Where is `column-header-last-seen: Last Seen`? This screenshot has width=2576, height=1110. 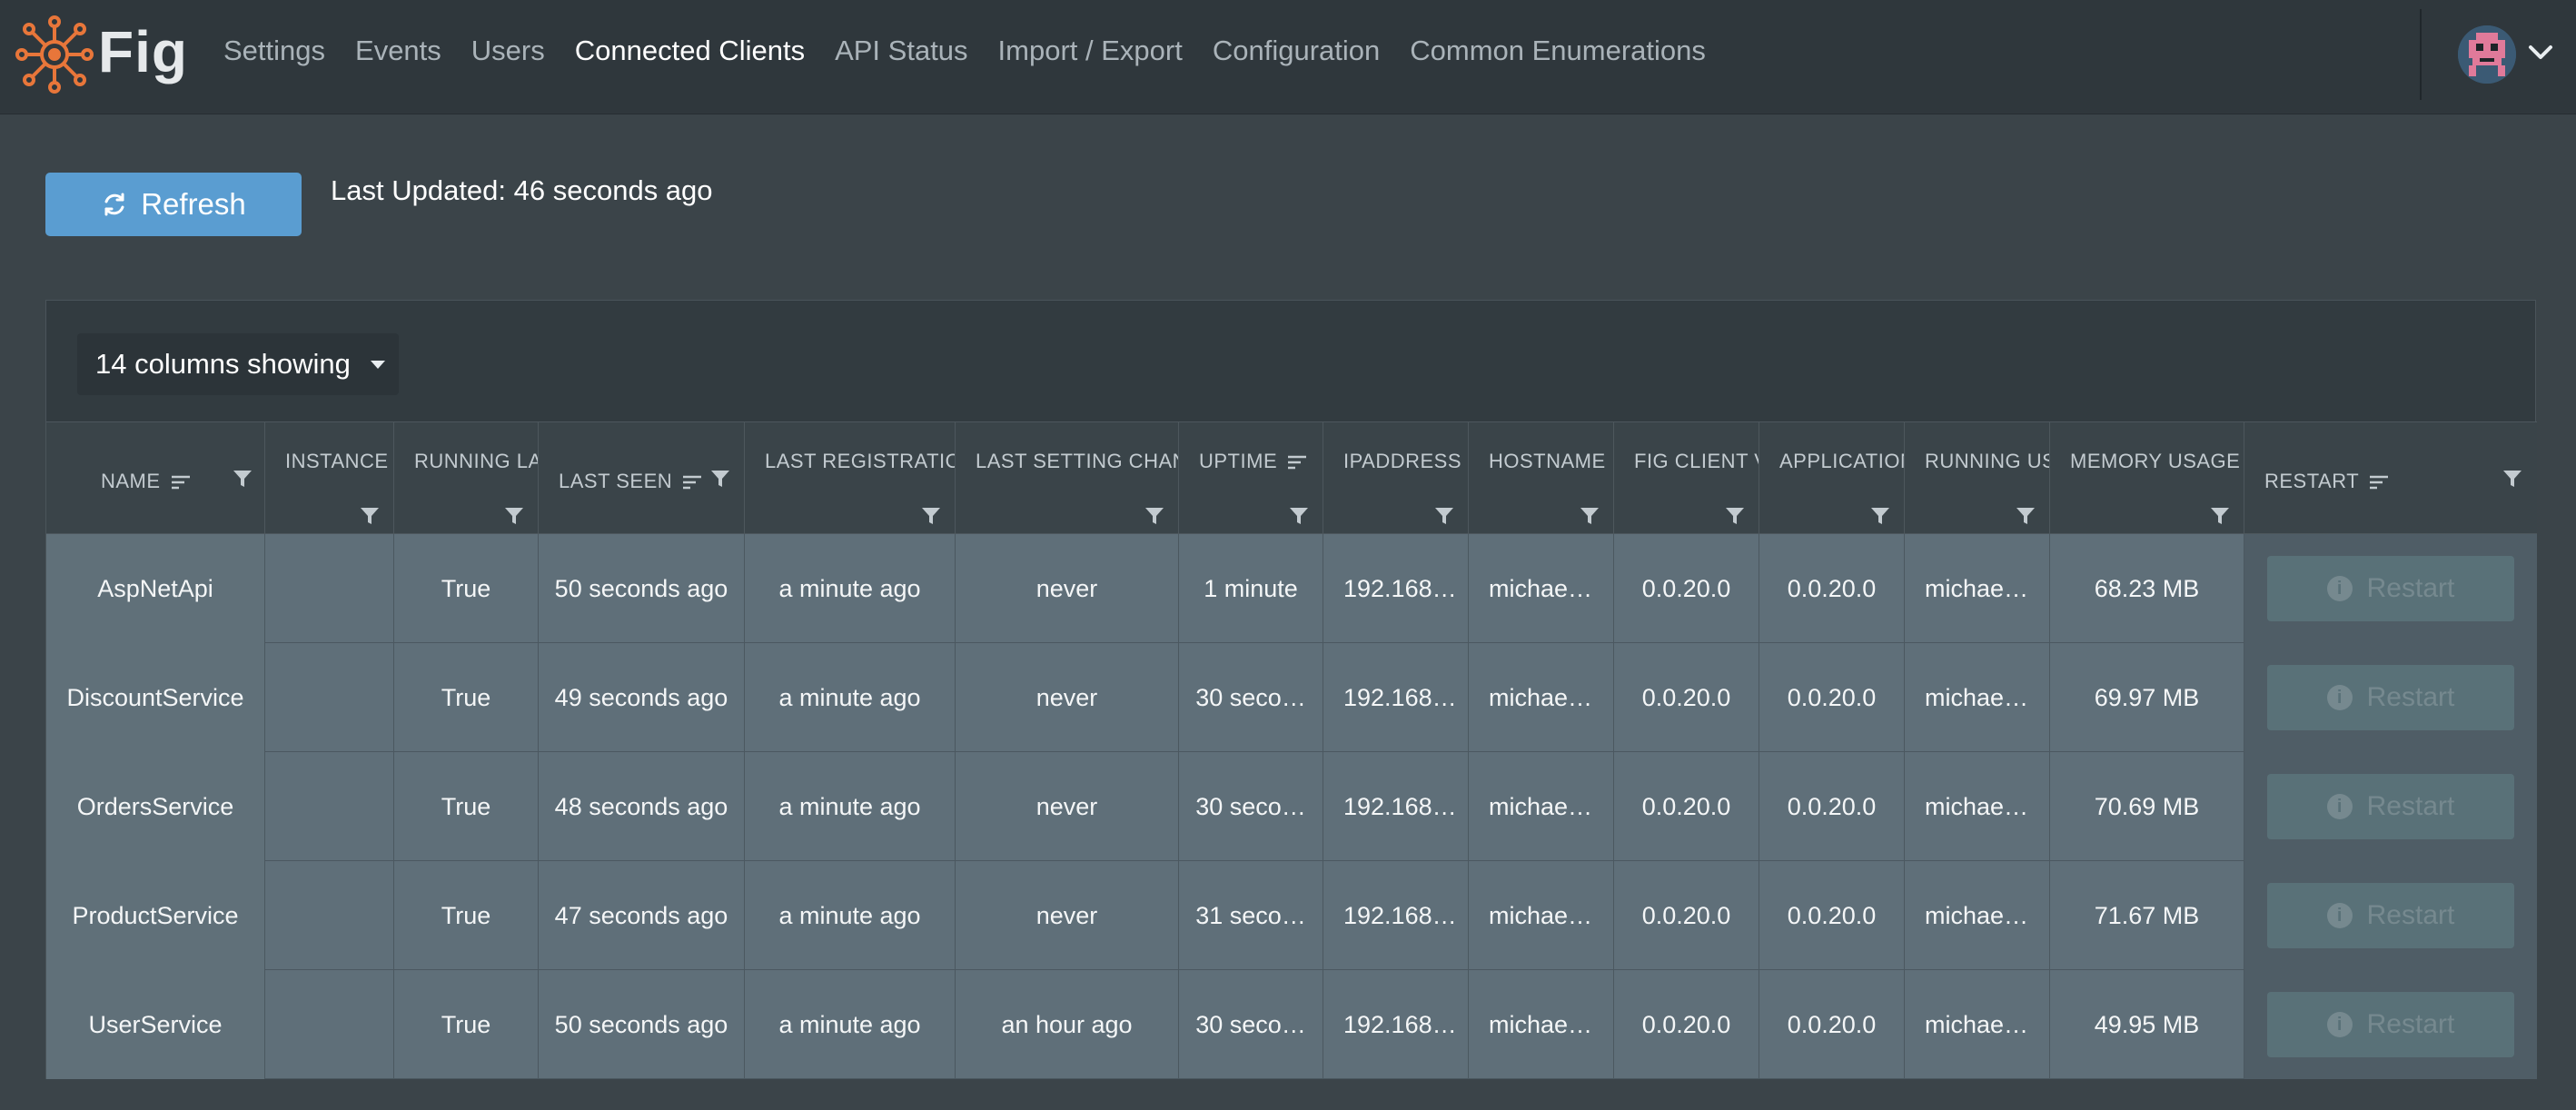 column-header-last-seen: Last Seen is located at coordinates (642, 478).